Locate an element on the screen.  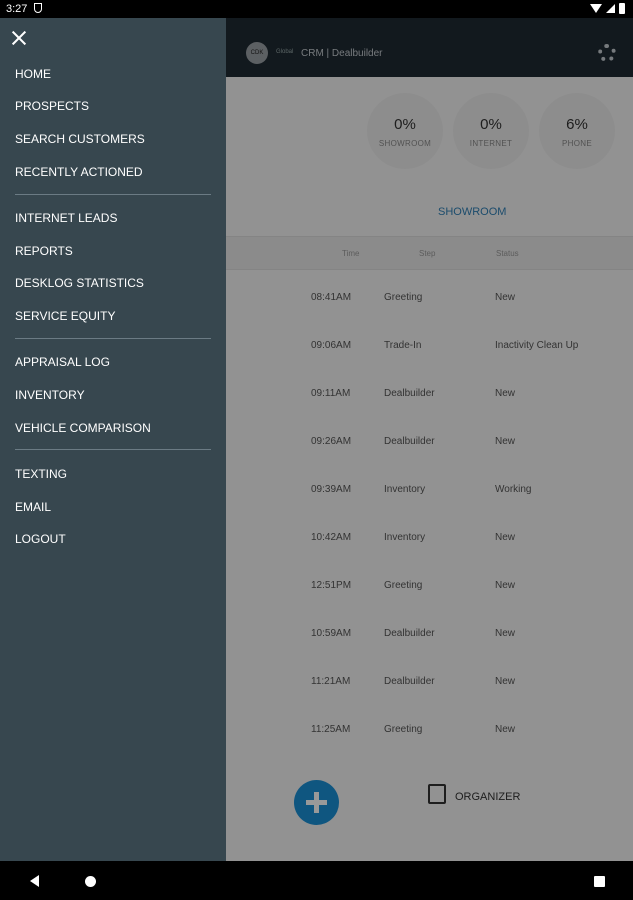
home-icon is located at coordinates (90, 881).